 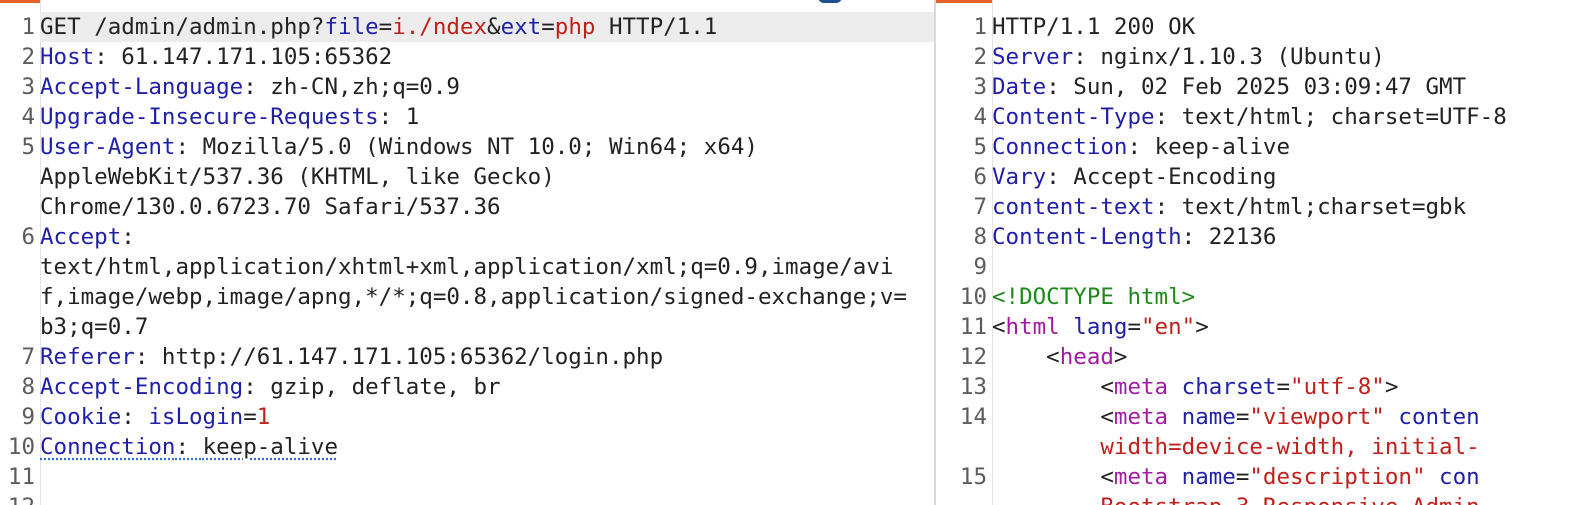 What do you see at coordinates (365, 87) in the screenshot?
I see `header-value: zh-CN,zh;q=0.9` at bounding box center [365, 87].